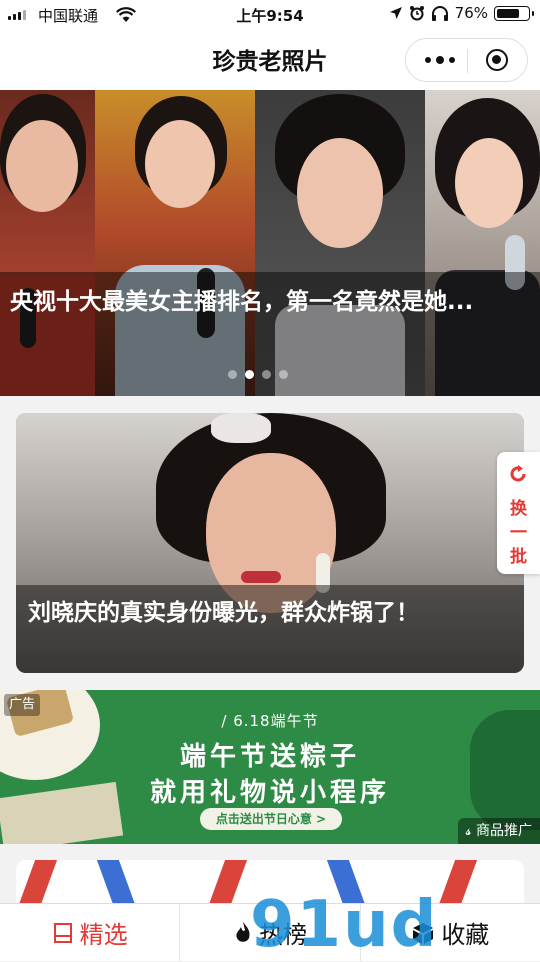  What do you see at coordinates (270, 721) in the screenshot?
I see `ad-subtitle: / 6.18端午节` at bounding box center [270, 721].